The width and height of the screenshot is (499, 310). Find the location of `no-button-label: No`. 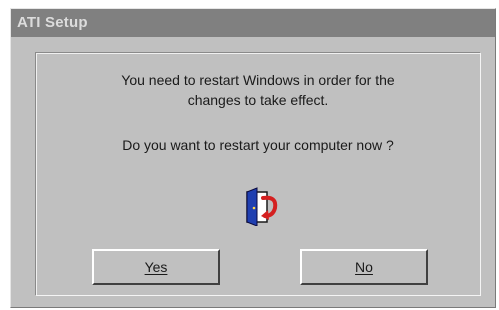

no-button-label: No is located at coordinates (364, 267).